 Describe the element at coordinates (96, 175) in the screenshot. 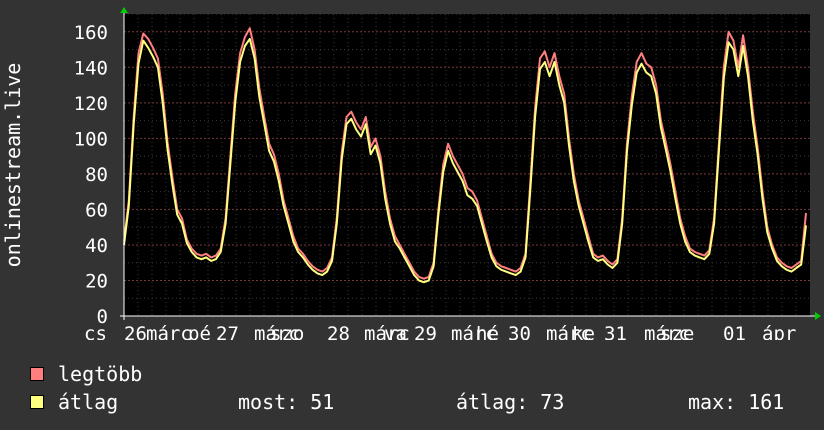

I see `y-tick-label: 80` at that location.